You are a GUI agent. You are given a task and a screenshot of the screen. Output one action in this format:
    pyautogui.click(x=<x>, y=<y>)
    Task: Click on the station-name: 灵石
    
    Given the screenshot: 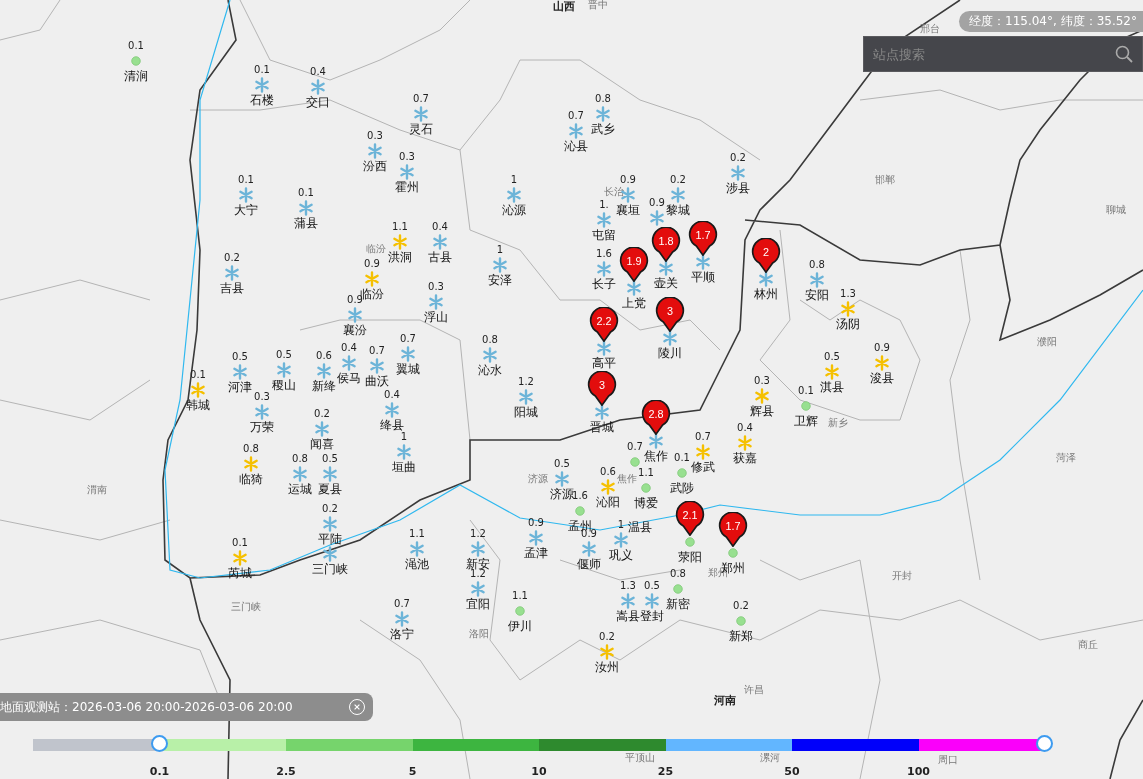 What is the action you would take?
    pyautogui.click(x=421, y=129)
    